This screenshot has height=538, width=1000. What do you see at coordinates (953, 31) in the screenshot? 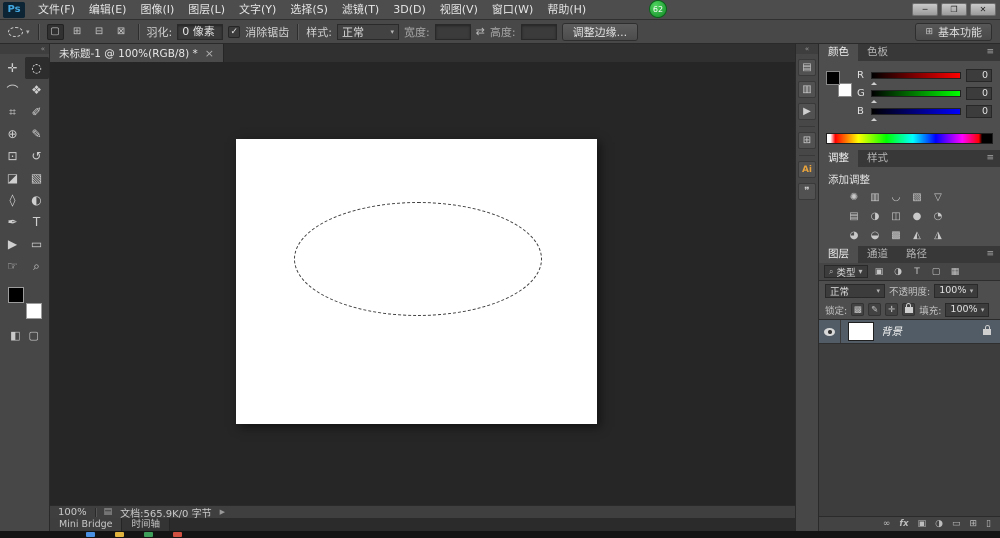
I see `workspace-switcher: ⊞ 基本功能` at bounding box center [953, 31].